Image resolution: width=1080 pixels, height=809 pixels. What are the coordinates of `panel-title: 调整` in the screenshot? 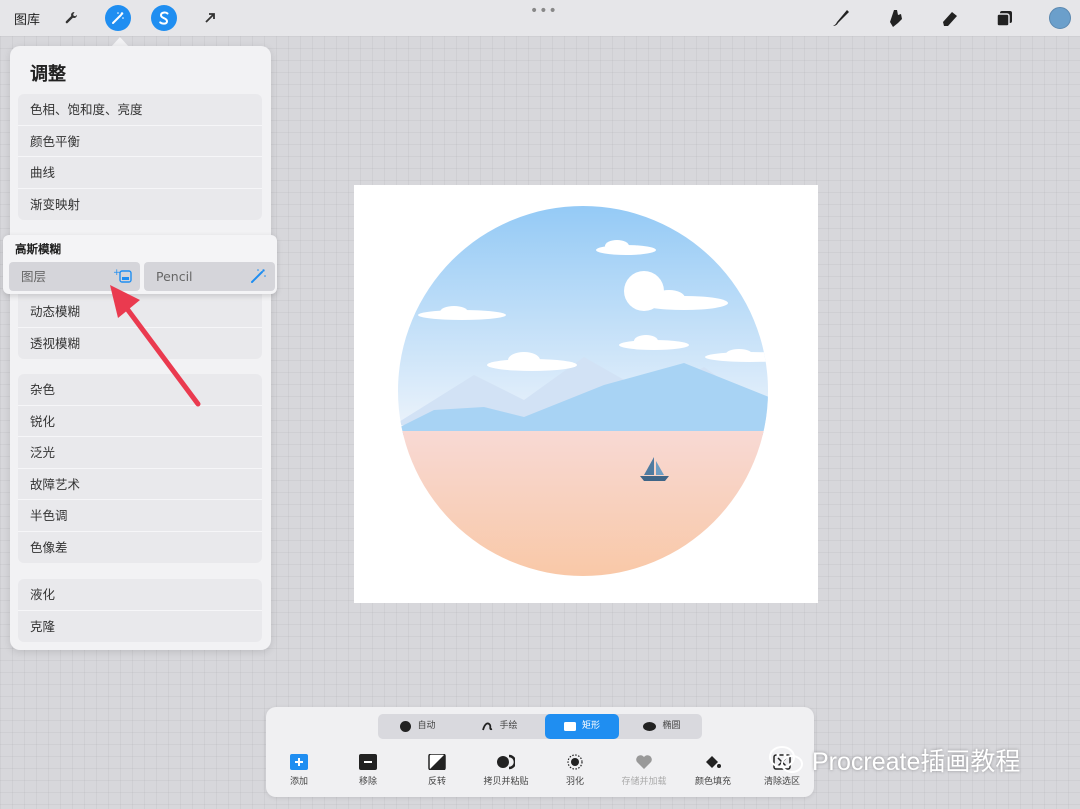 It's located at (48, 74).